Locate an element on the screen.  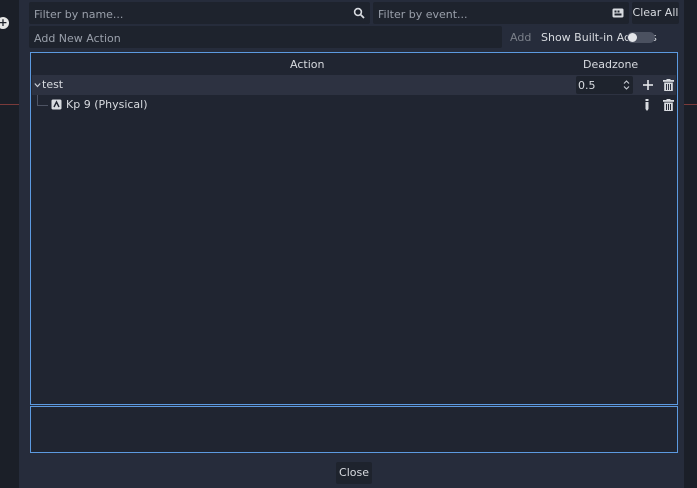
add-button: Add is located at coordinates (520, 37).